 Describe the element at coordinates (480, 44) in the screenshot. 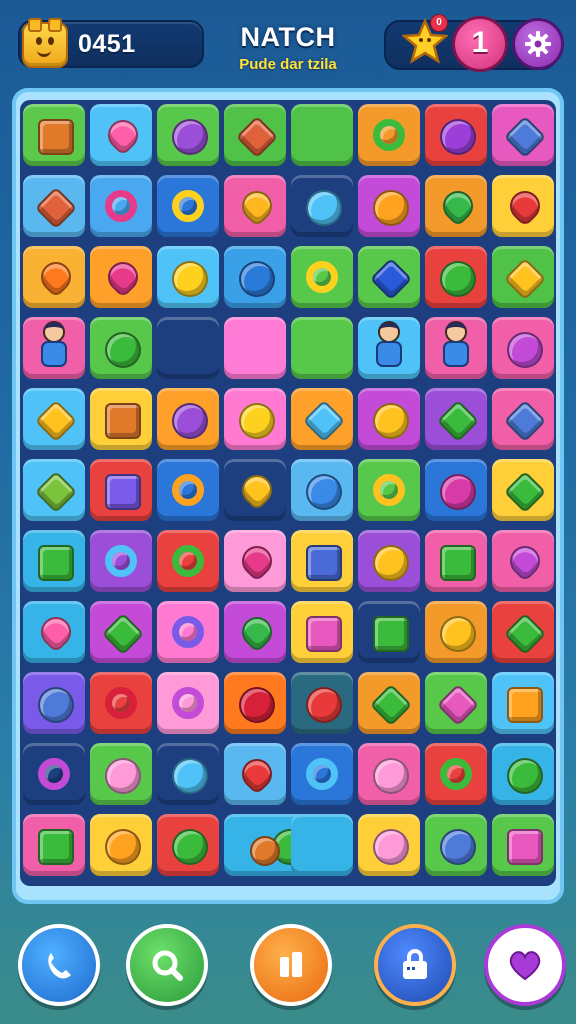

I see `lives-button: 1` at that location.